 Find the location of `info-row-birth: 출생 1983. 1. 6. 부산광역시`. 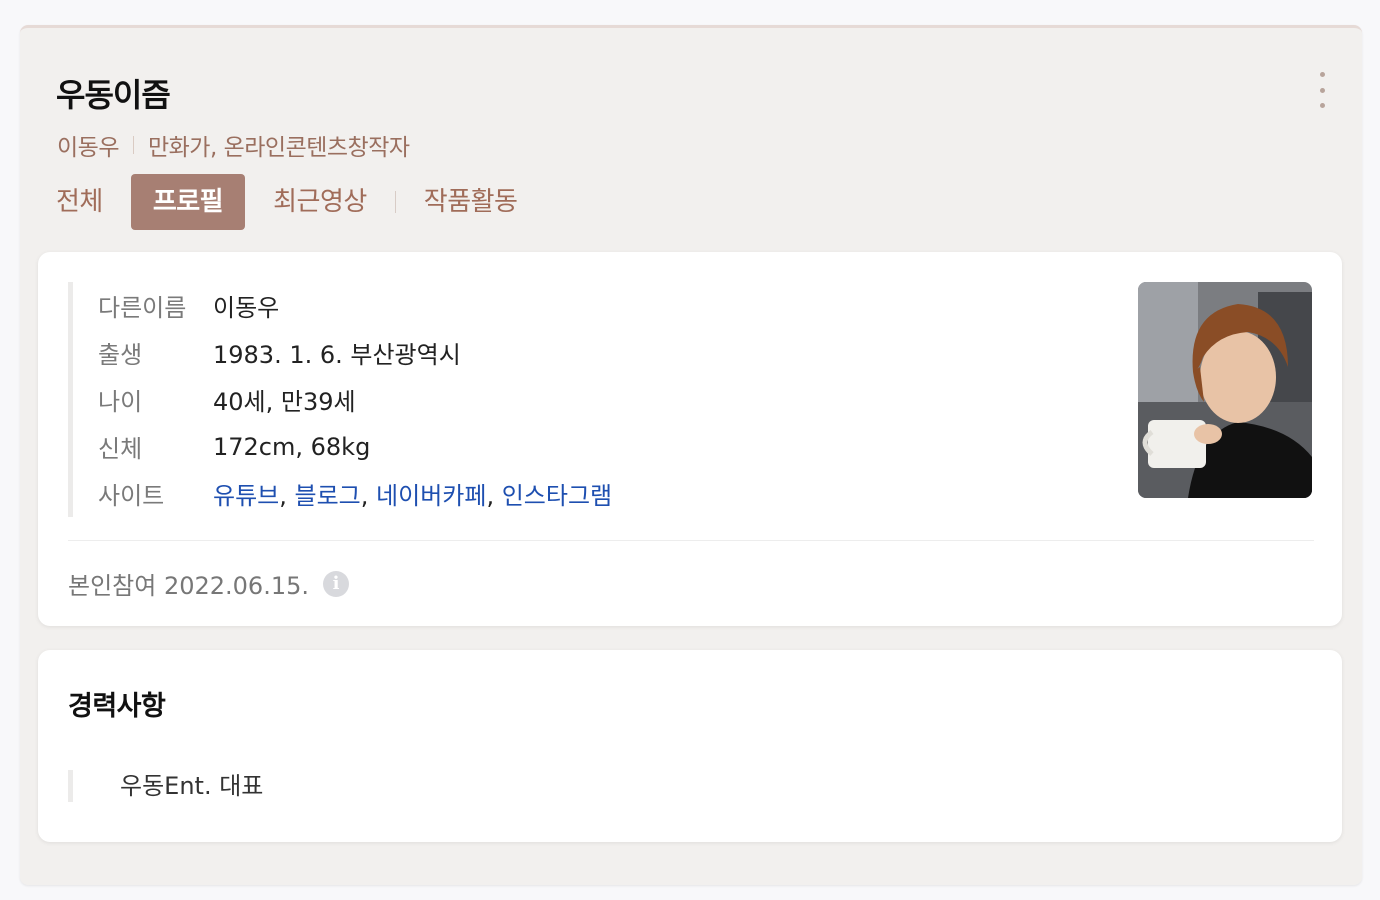

info-row-birth: 출생 1983. 1. 6. 부산광역시 is located at coordinates (598, 352).